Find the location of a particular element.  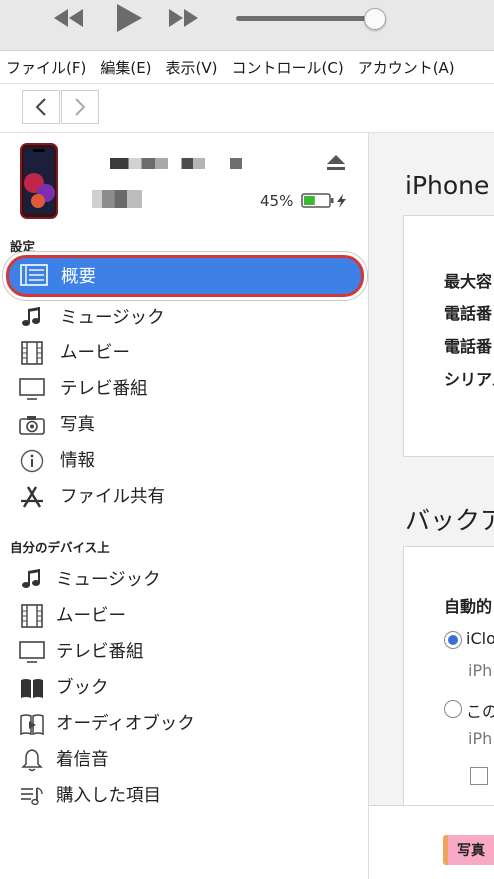

forward-button is located at coordinates (80, 107).